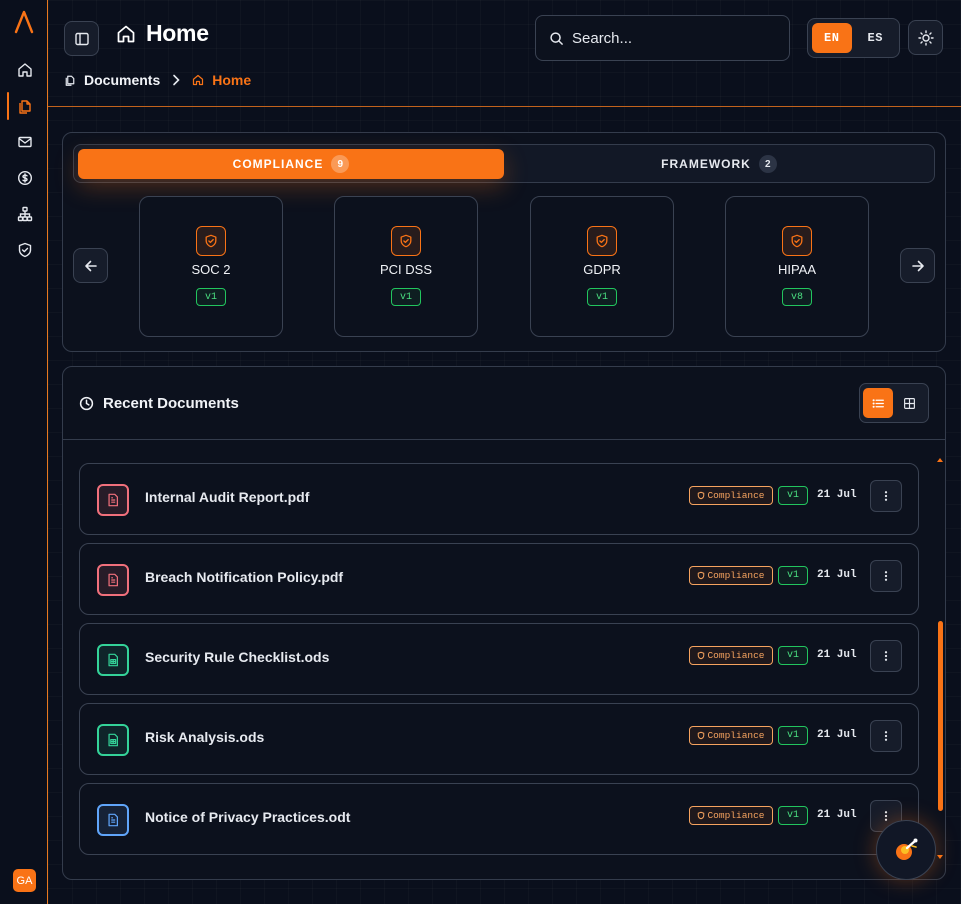 This screenshot has height=904, width=961. What do you see at coordinates (25, 250) in the screenshot?
I see `sidebar-item-security` at bounding box center [25, 250].